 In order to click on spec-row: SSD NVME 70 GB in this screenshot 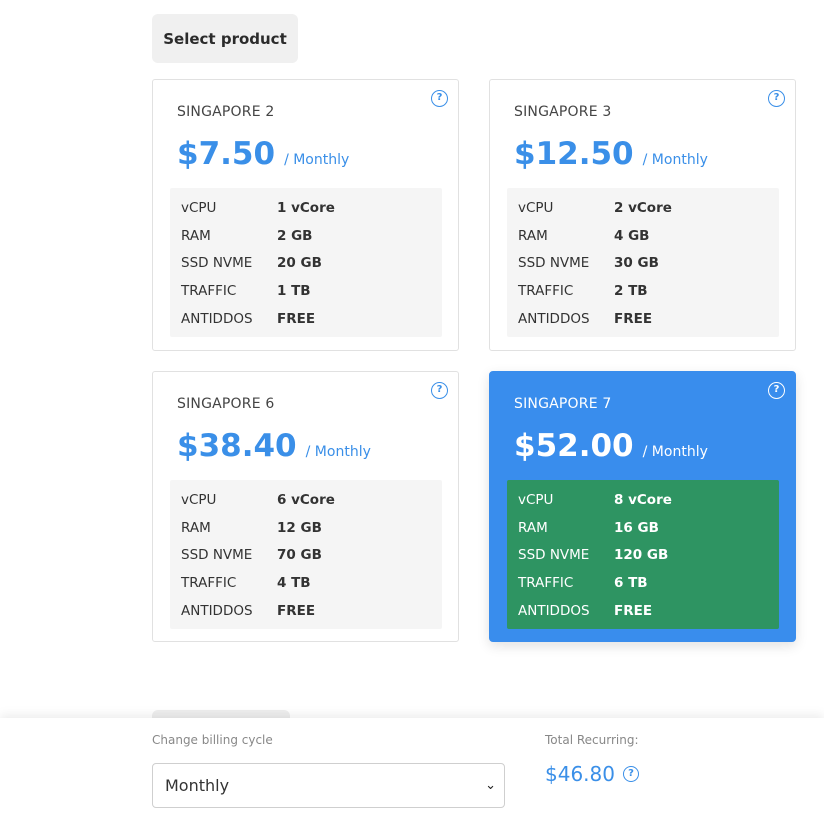, I will do `click(306, 556)`.